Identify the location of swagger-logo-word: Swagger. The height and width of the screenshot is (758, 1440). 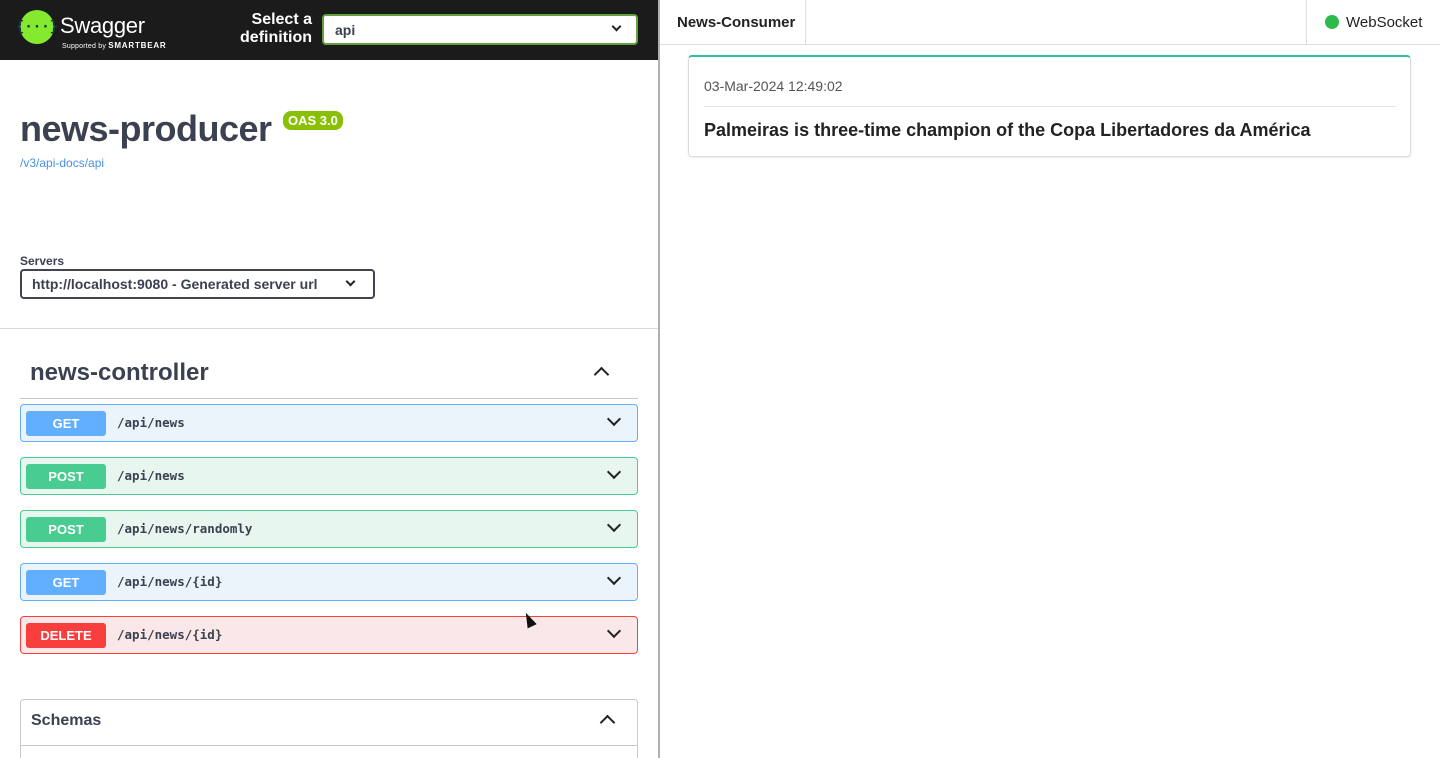
(102, 25).